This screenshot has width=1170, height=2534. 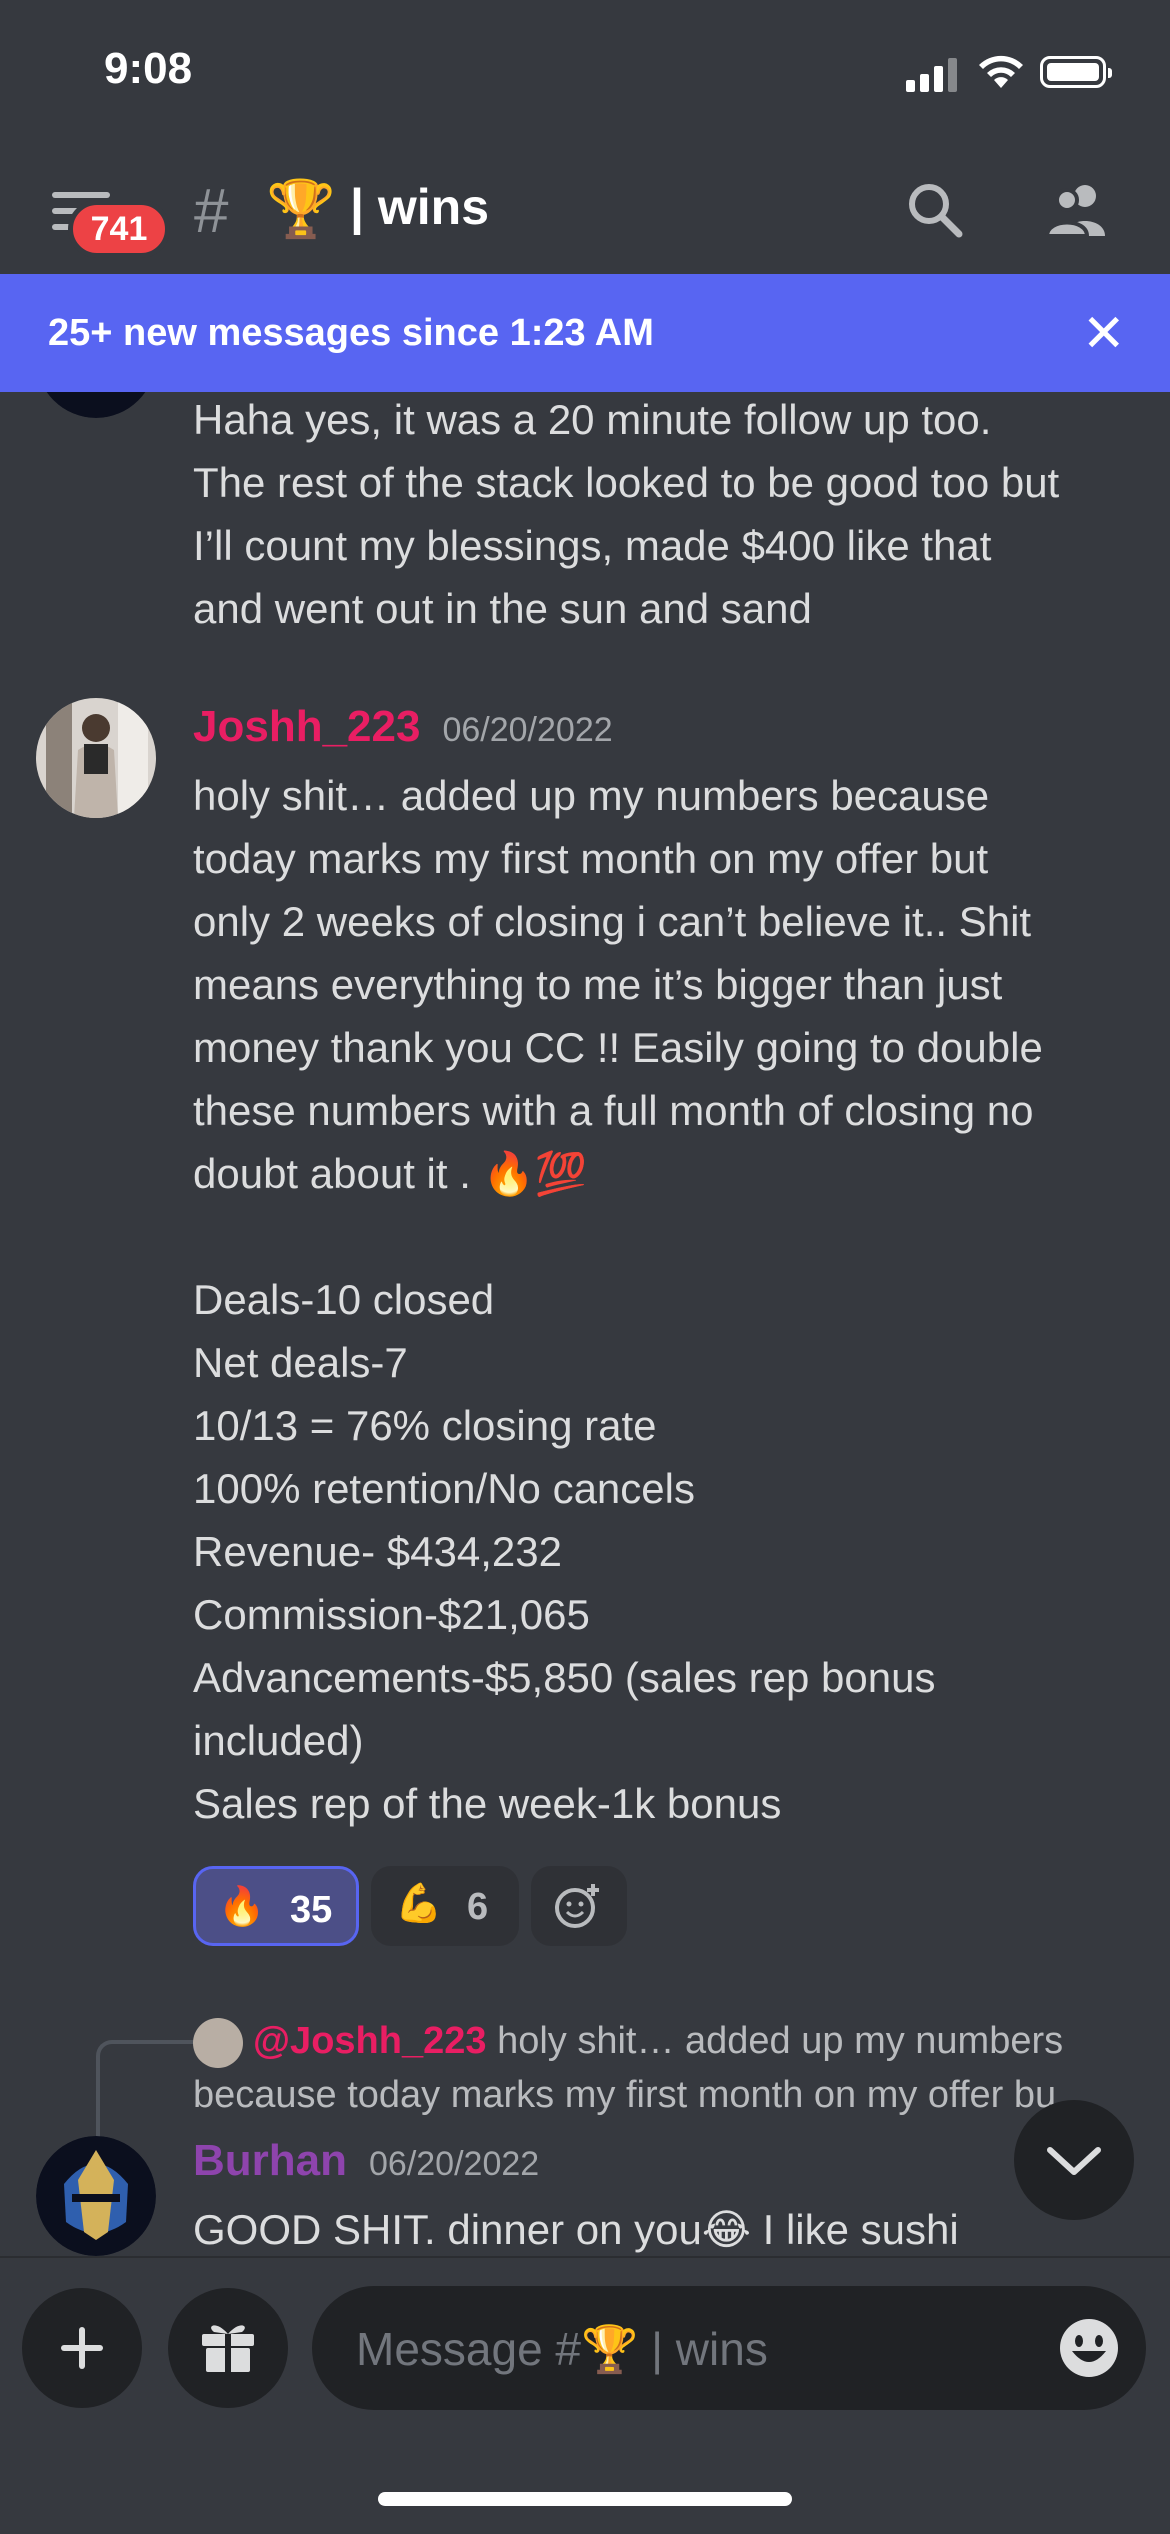 I want to click on reaction-fire: 🔥 35, so click(x=276, y=1906).